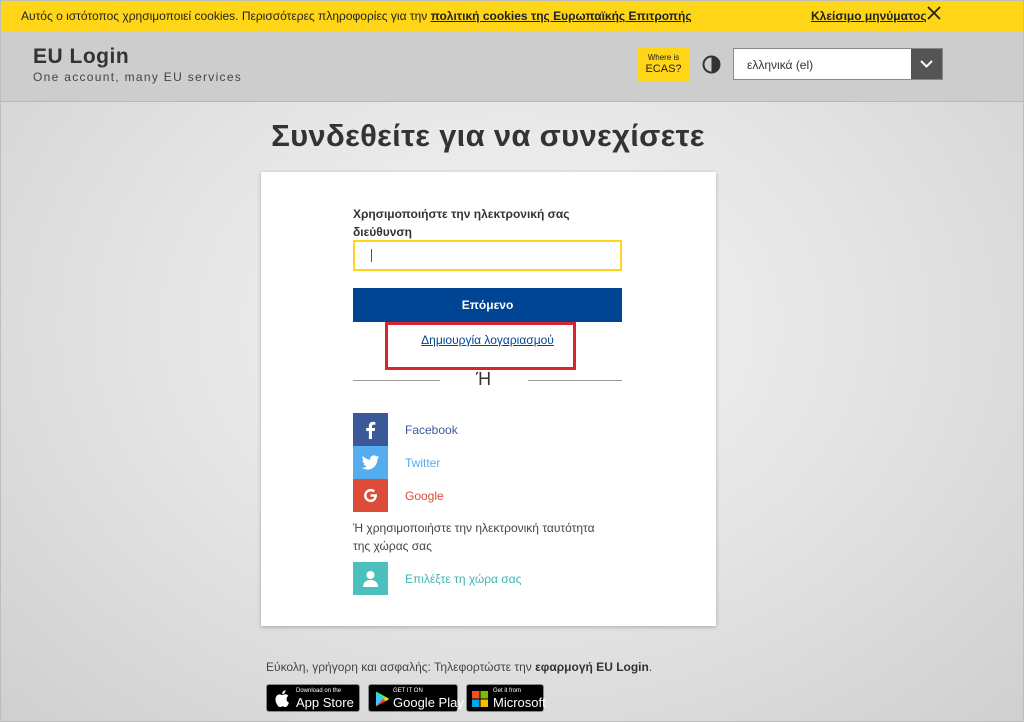 This screenshot has height=722, width=1024. What do you see at coordinates (319, 691) in the screenshot?
I see `app-store-small: Download on the` at bounding box center [319, 691].